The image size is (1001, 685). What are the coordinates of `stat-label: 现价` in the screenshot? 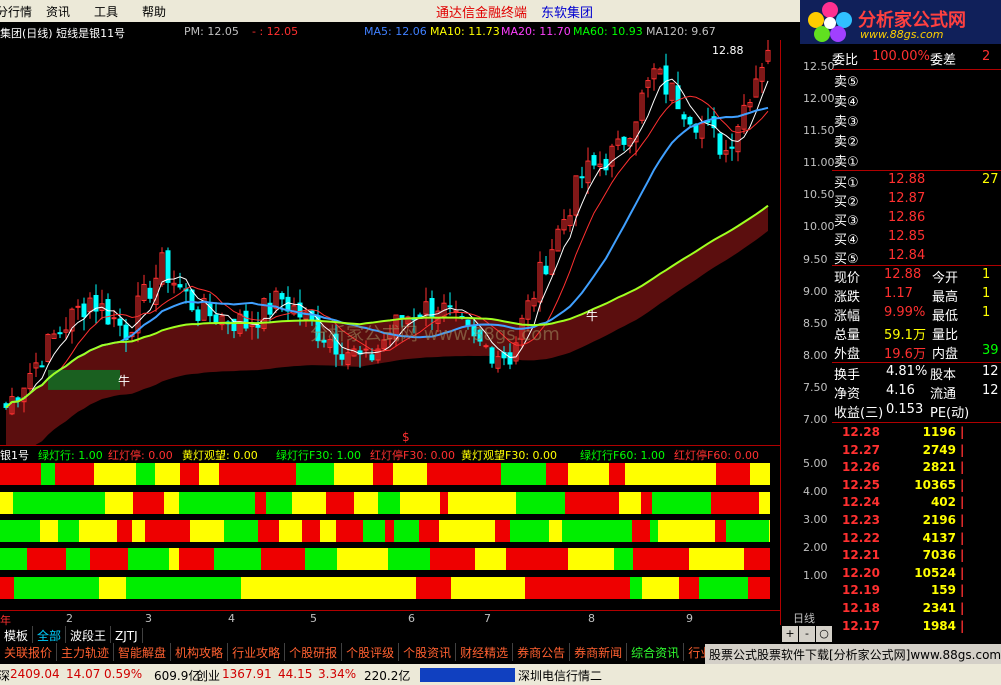 It's located at (847, 278).